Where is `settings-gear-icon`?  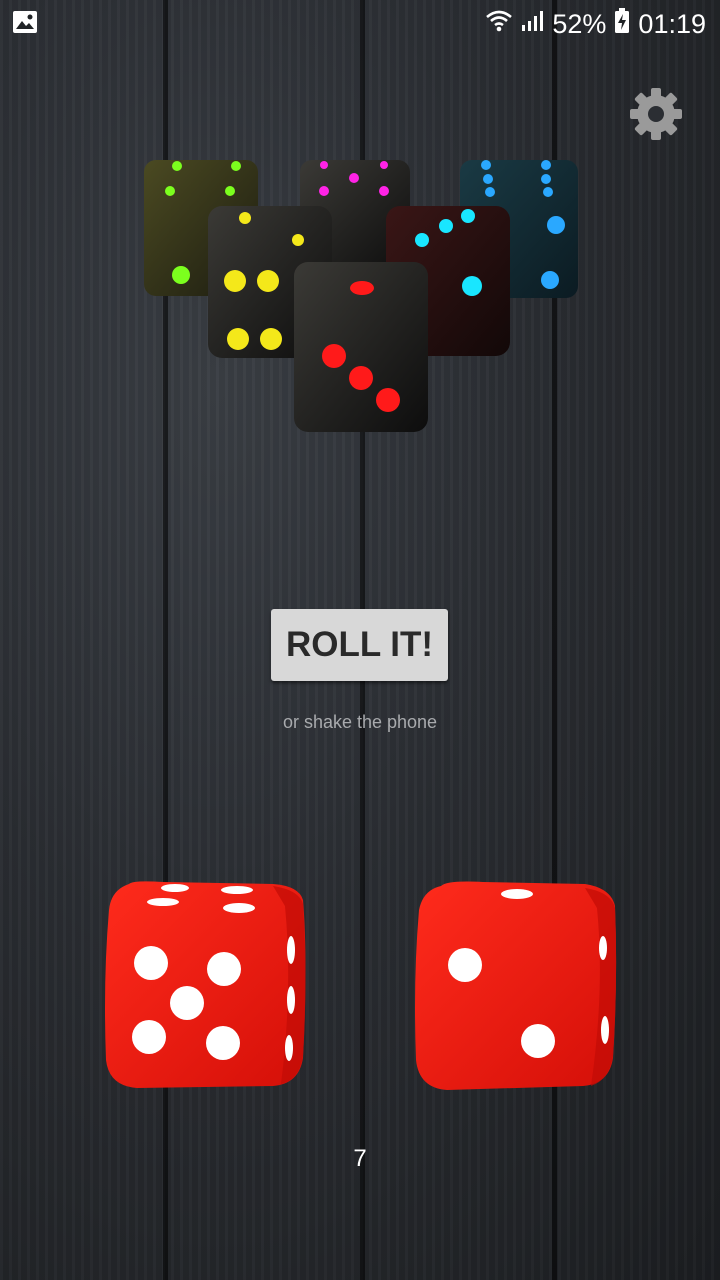
settings-gear-icon is located at coordinates (656, 114).